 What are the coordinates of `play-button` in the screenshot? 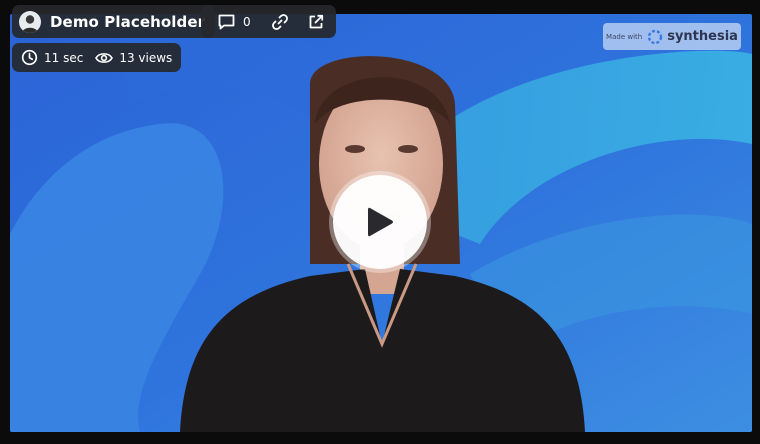 It's located at (380, 222).